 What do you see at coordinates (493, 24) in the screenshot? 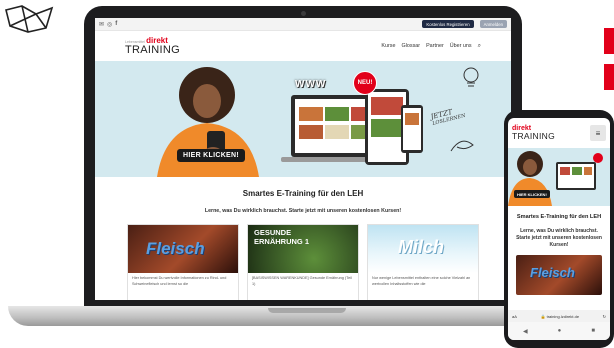
I see `login-button: Anmelden` at bounding box center [493, 24].